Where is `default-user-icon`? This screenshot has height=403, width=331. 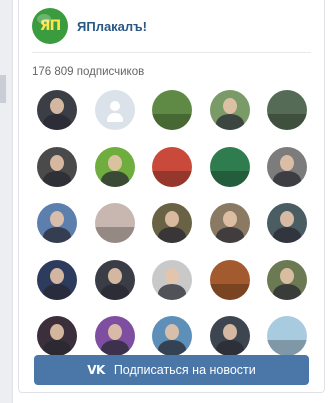
default-user-icon is located at coordinates (114, 110).